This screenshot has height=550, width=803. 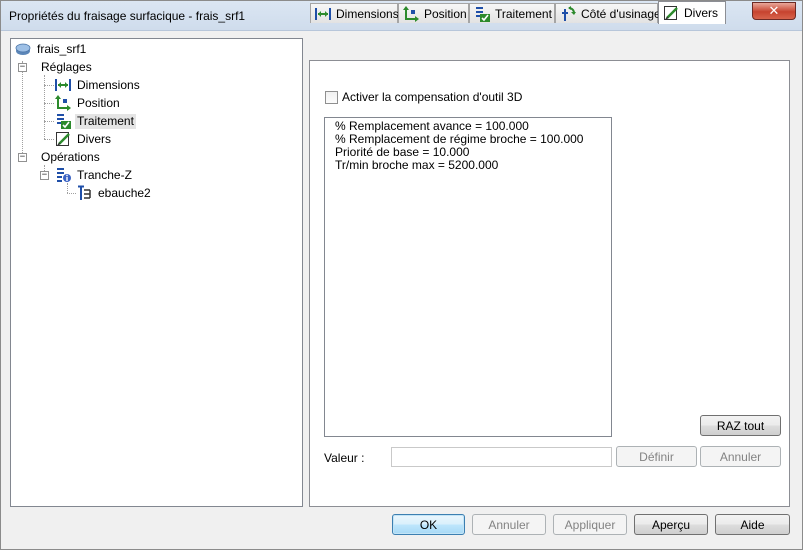 I want to click on tab-dimensions: Dimensions, so click(x=354, y=13).